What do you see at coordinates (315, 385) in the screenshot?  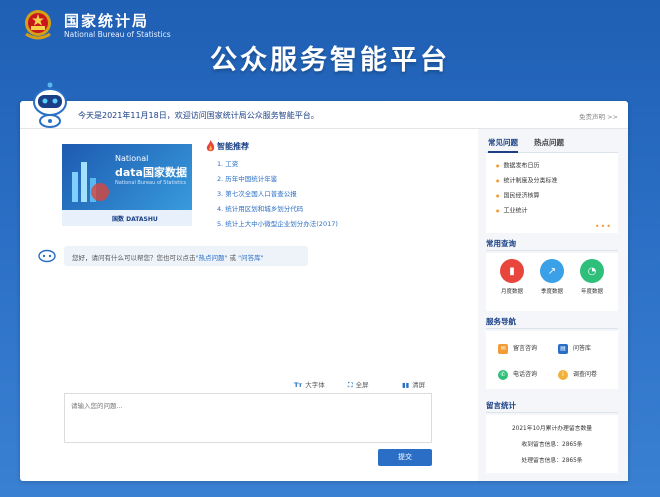 I see `font-size-label: 大字体` at bounding box center [315, 385].